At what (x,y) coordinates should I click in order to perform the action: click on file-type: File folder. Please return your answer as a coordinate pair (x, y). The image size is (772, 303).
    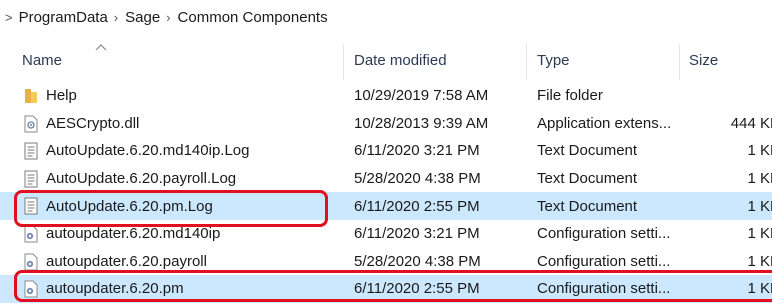
    Looking at the image, I should click on (570, 96).